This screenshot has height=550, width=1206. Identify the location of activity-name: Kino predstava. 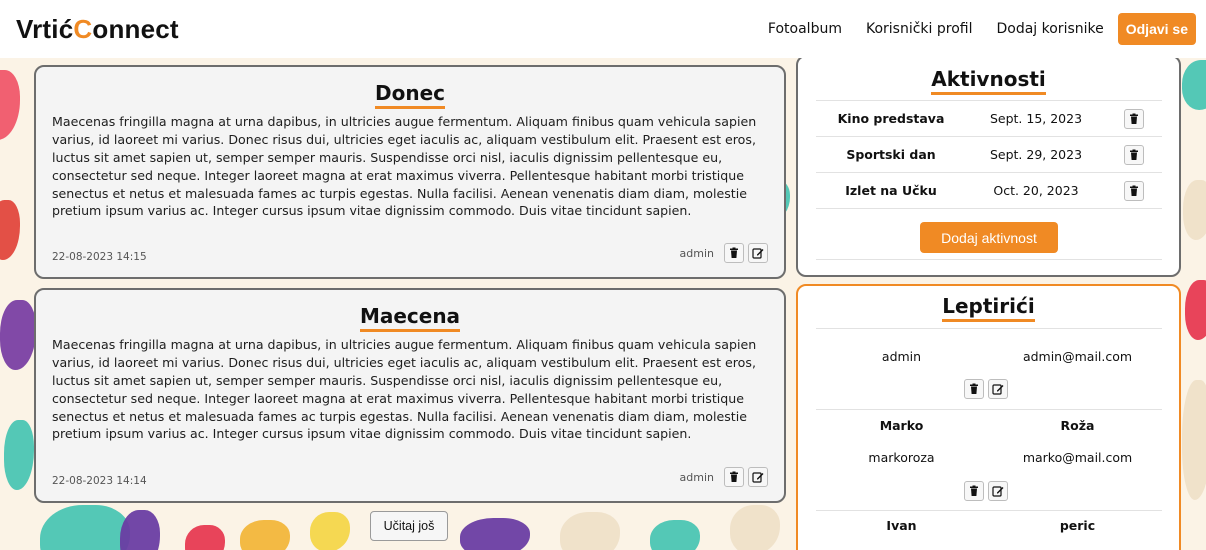
(891, 118).